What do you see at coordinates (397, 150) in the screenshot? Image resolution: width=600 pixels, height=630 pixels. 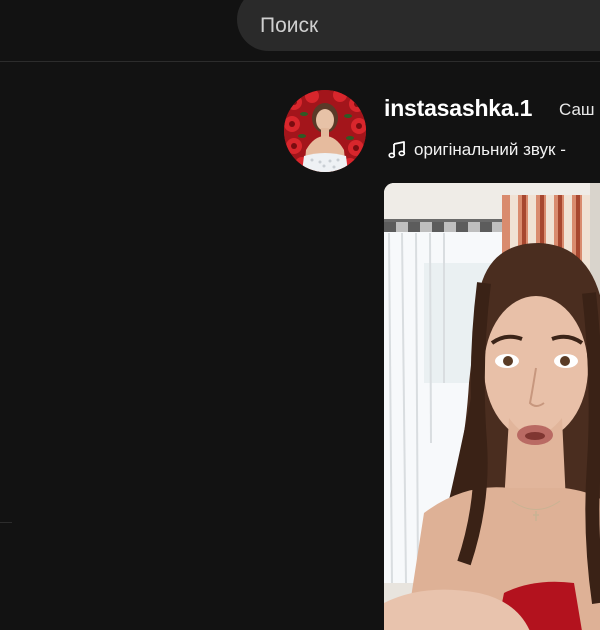 I see `music-note-icon` at bounding box center [397, 150].